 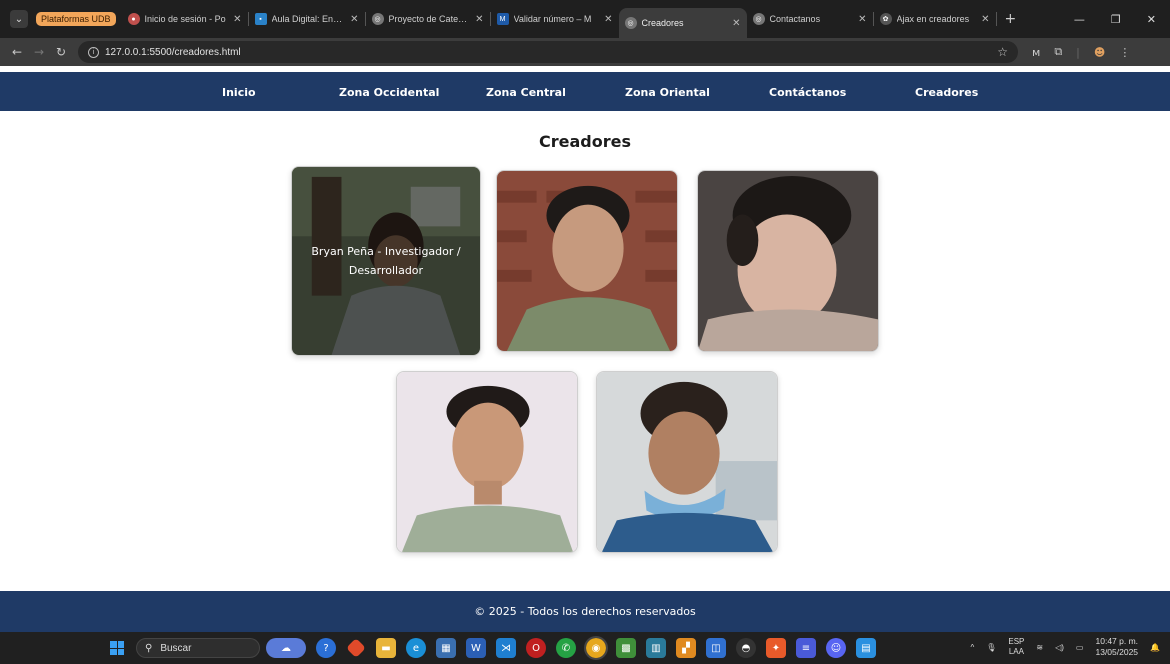 What do you see at coordinates (806, 648) in the screenshot?
I see `notes-icon: ≡` at bounding box center [806, 648].